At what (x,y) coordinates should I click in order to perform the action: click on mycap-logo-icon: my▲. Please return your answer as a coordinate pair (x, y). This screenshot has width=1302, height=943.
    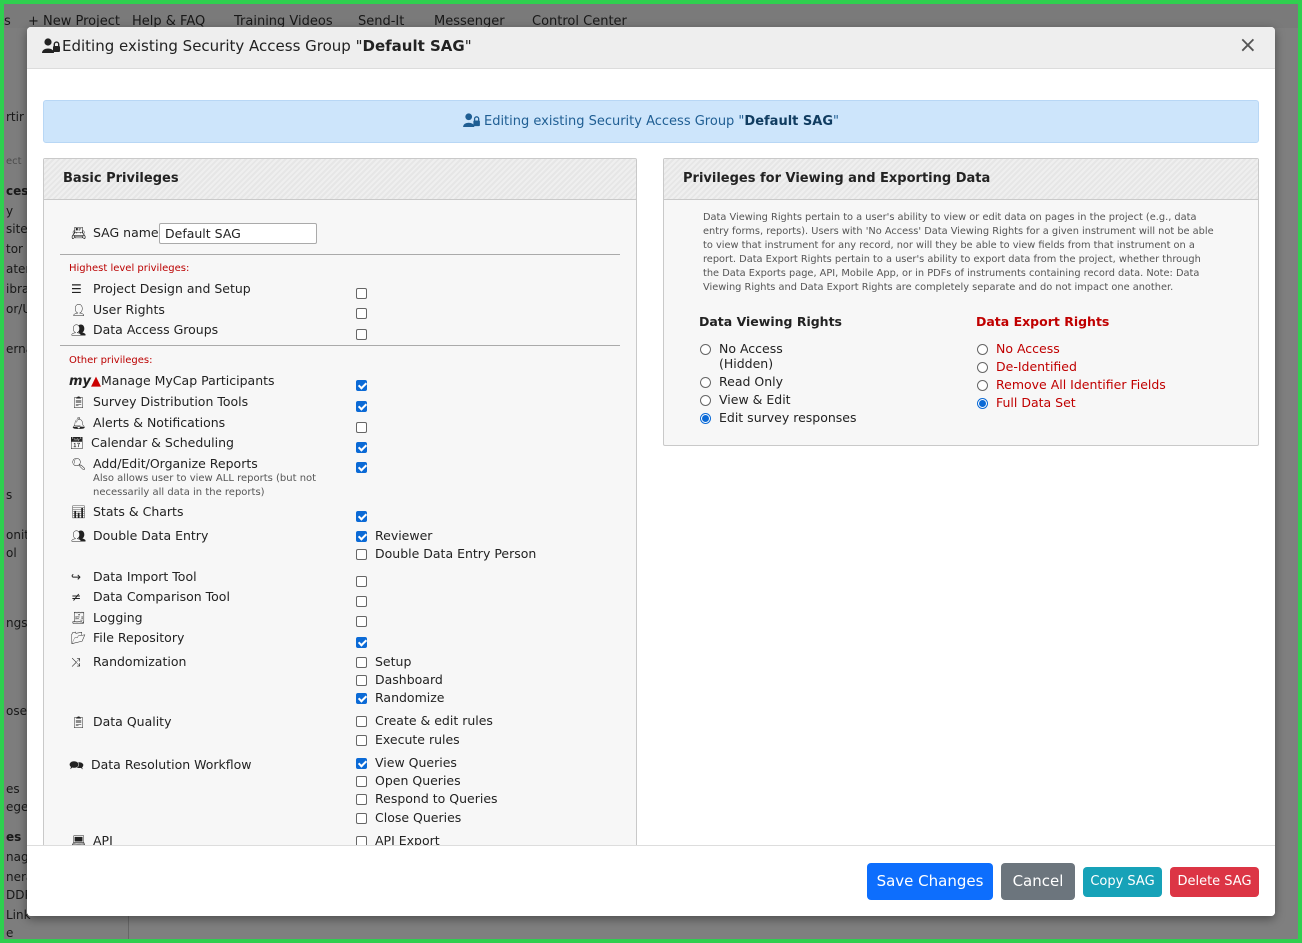
    Looking at the image, I should click on (85, 381).